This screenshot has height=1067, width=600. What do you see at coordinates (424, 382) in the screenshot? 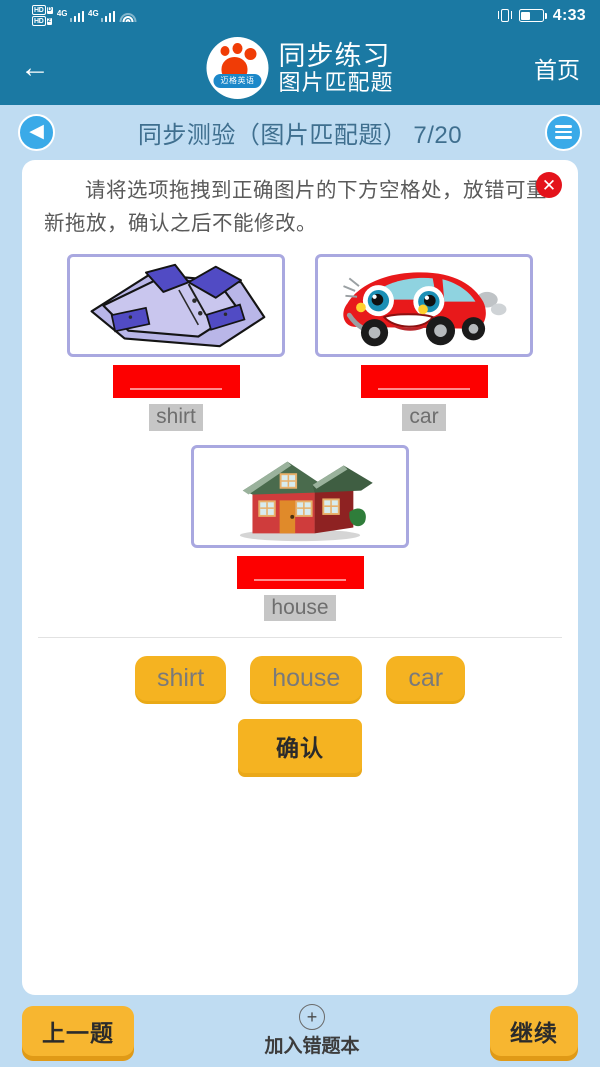
I see `drop-slot-car` at bounding box center [424, 382].